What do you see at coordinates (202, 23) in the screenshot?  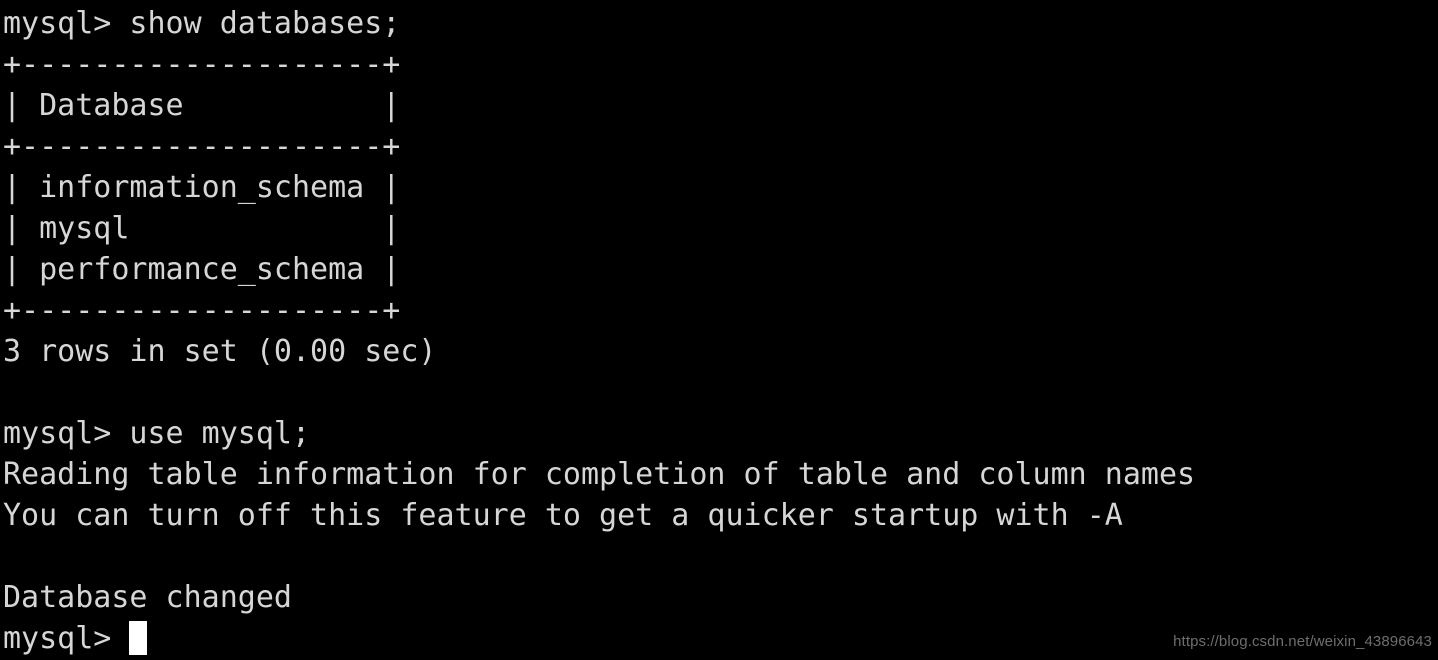 I see `terminal-line-command-show-databases: mysql> show databases;` at bounding box center [202, 23].